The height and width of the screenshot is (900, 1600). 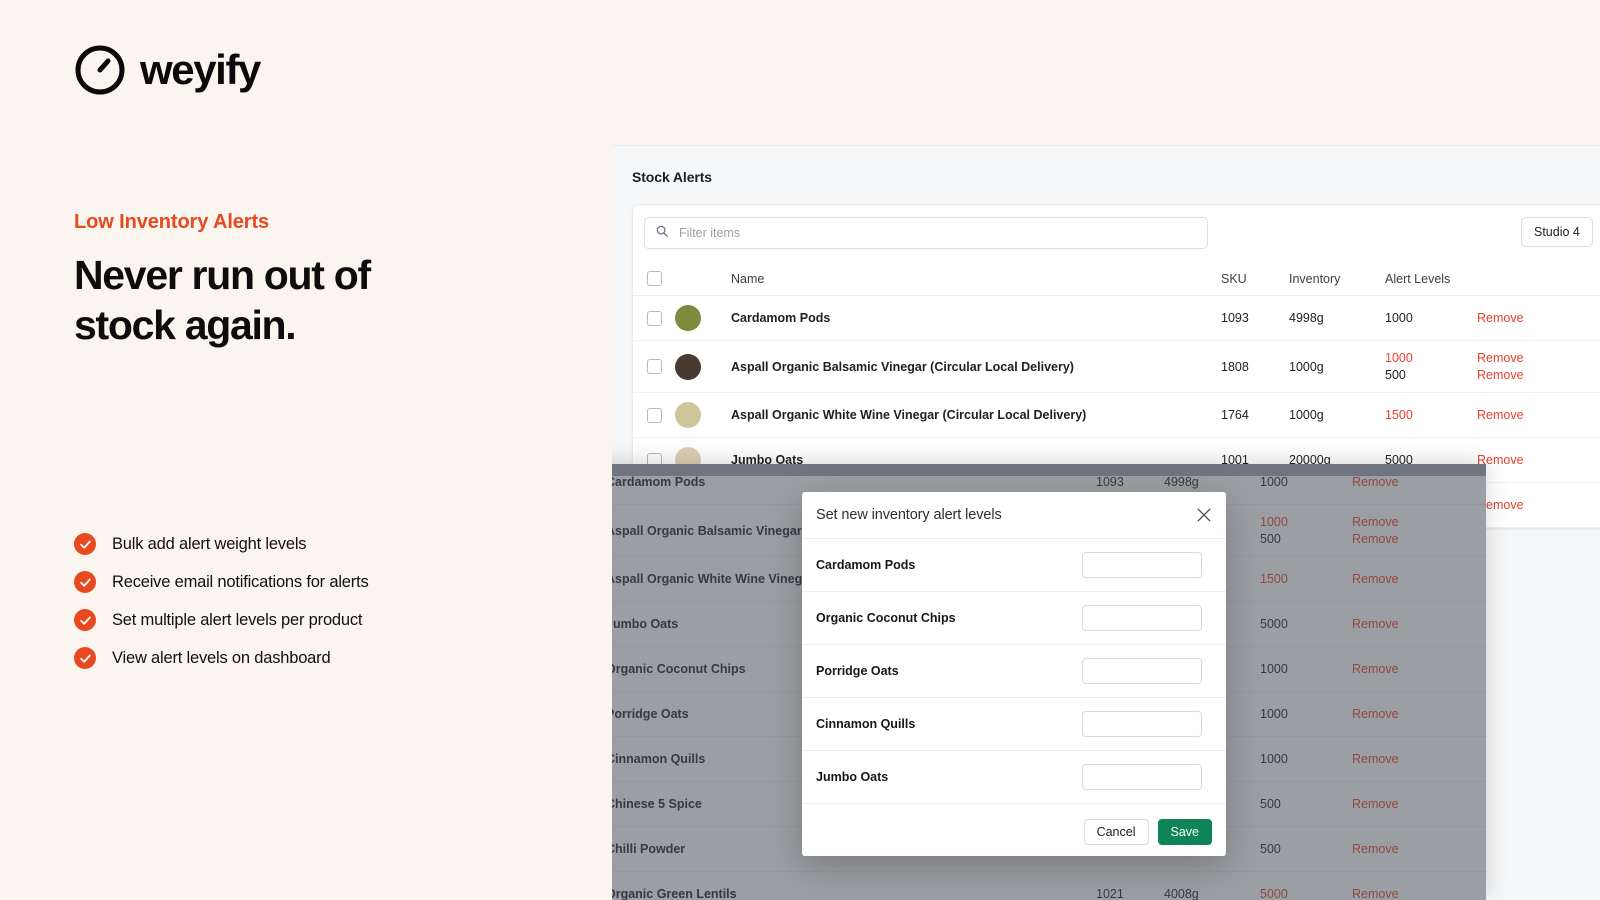 I want to click on modal-title: Set new inventory alert levels, so click(x=909, y=515).